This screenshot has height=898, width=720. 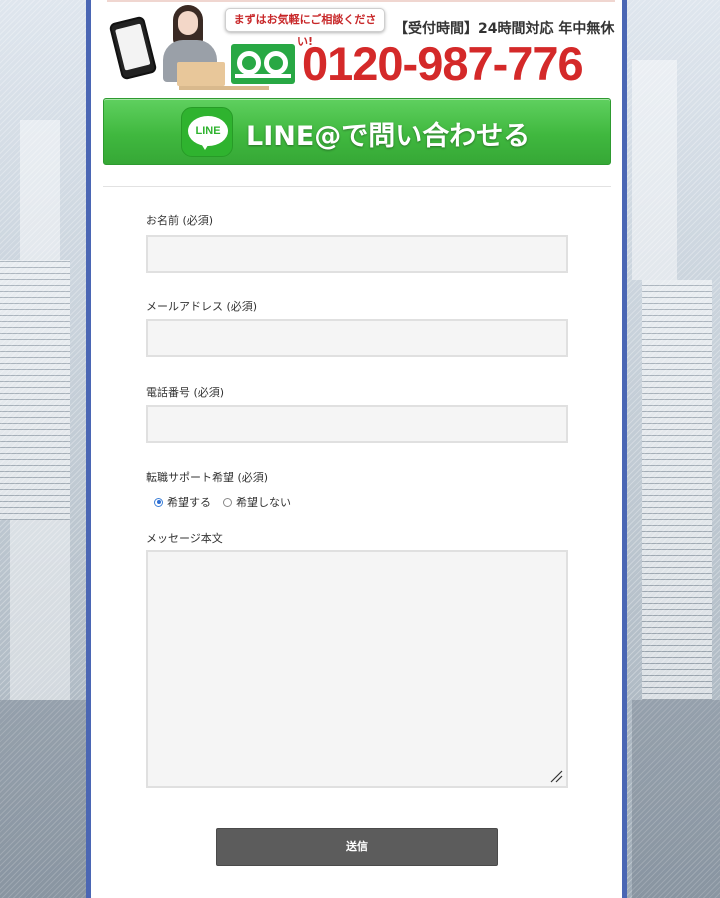 What do you see at coordinates (357, 254) in the screenshot?
I see `name-input` at bounding box center [357, 254].